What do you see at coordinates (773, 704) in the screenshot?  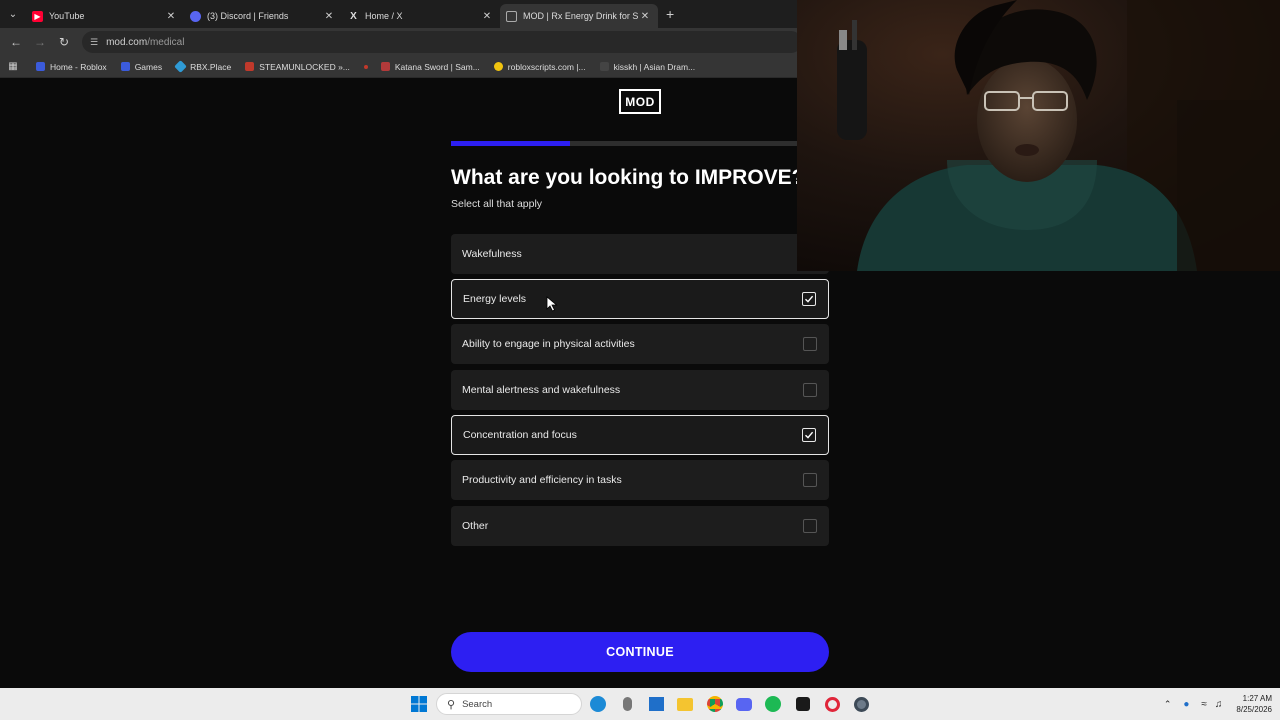 I see `spotify-icon` at bounding box center [773, 704].